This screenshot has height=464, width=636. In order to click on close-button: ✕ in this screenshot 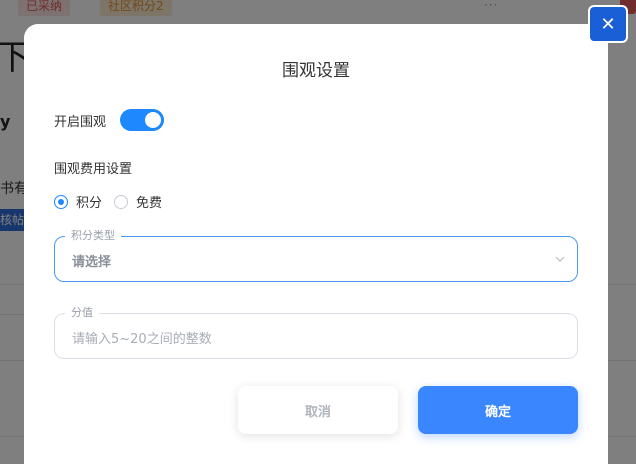, I will do `click(608, 24)`.